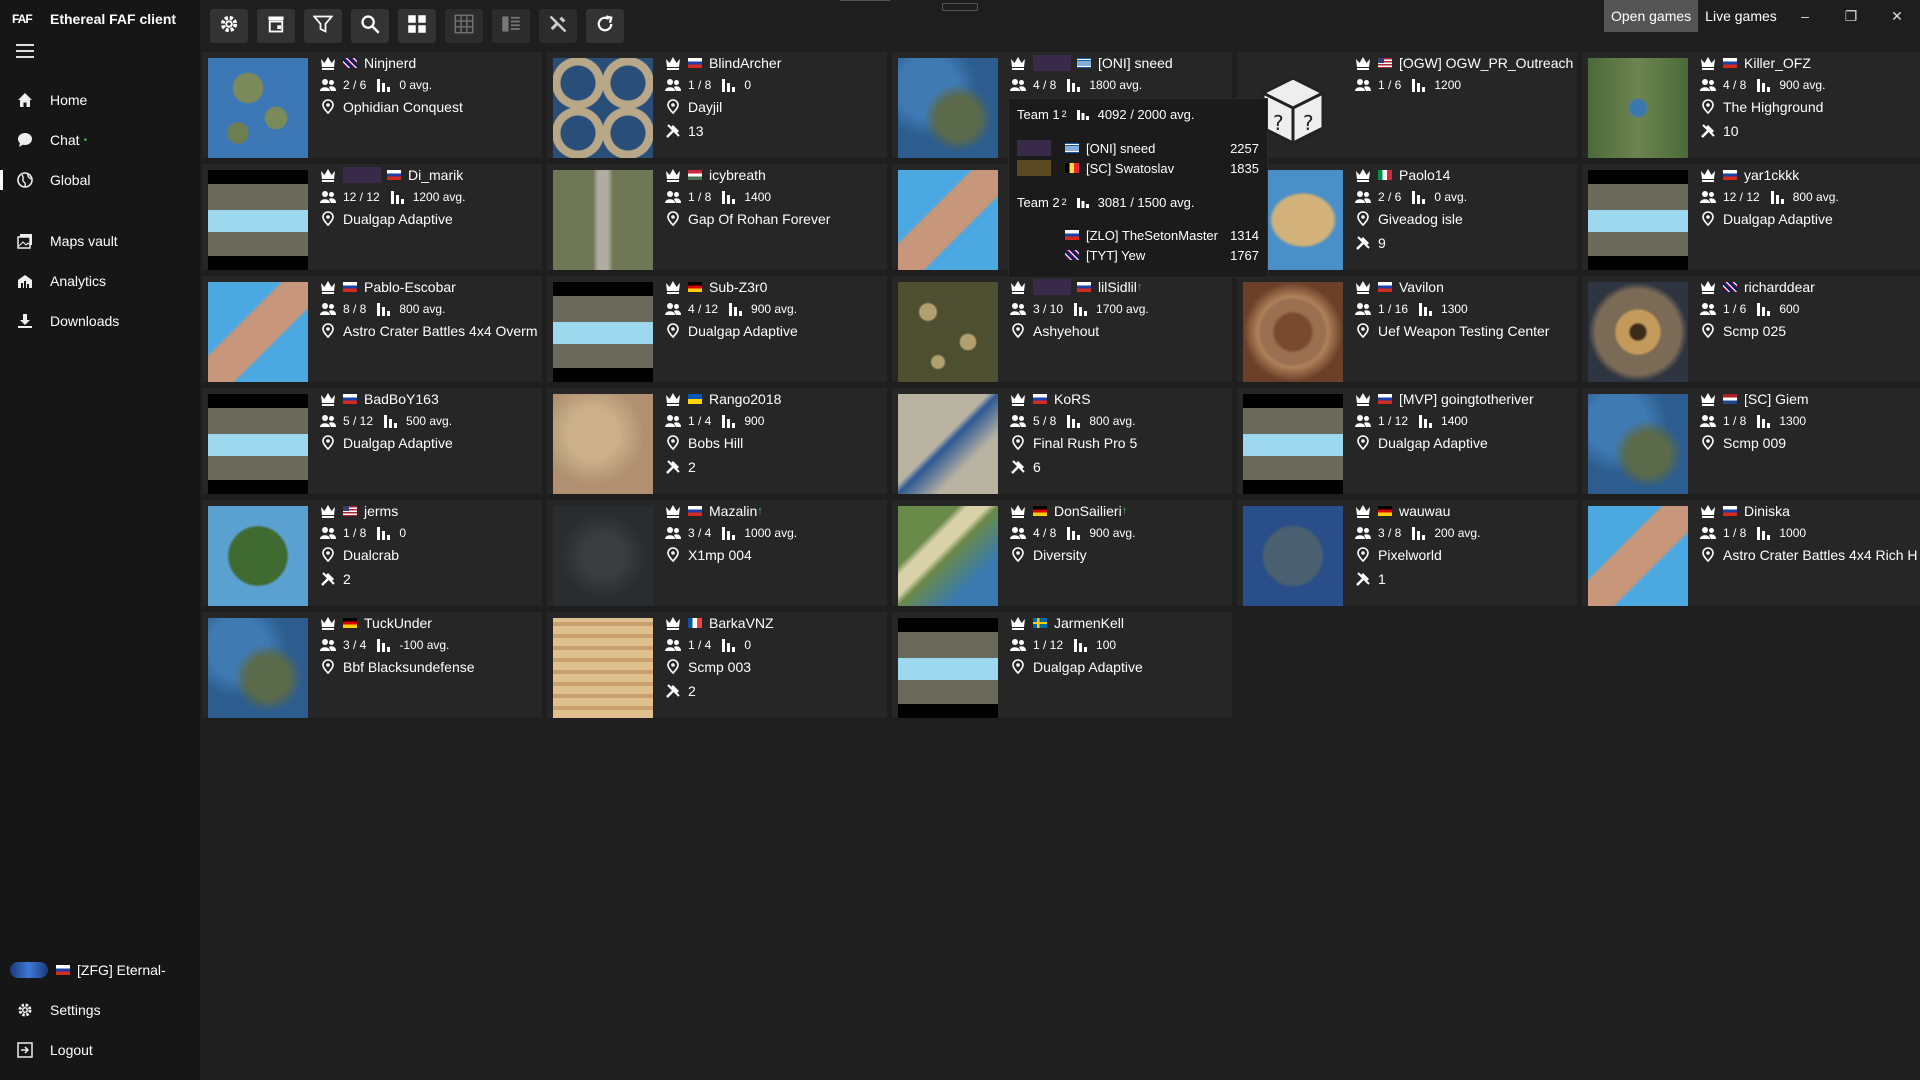 This screenshot has width=1920, height=1080. Describe the element at coordinates (1897, 16) in the screenshot. I see `close-button: ✕` at that location.